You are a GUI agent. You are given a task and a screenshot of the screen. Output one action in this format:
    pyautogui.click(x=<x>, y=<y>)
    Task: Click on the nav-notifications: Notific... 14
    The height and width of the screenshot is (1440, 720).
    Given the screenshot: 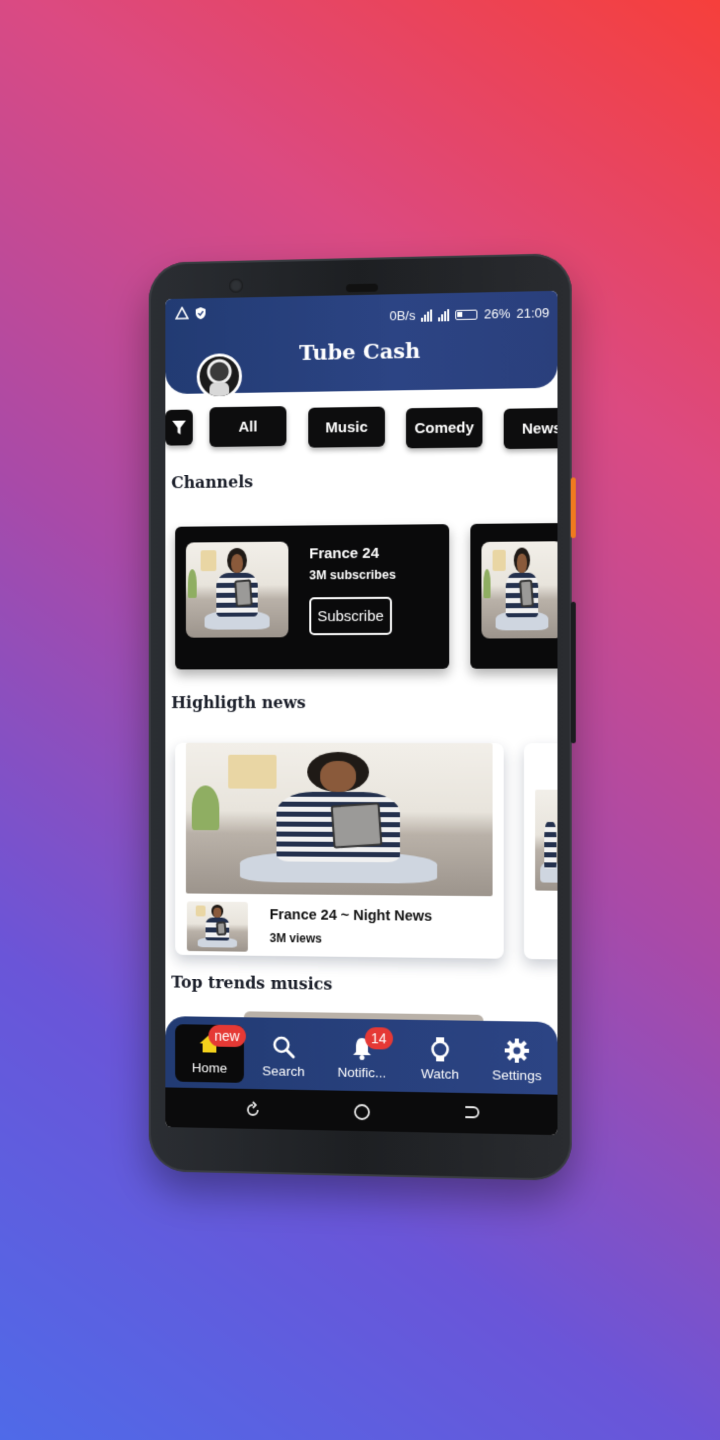 What is the action you would take?
    pyautogui.click(x=362, y=1058)
    